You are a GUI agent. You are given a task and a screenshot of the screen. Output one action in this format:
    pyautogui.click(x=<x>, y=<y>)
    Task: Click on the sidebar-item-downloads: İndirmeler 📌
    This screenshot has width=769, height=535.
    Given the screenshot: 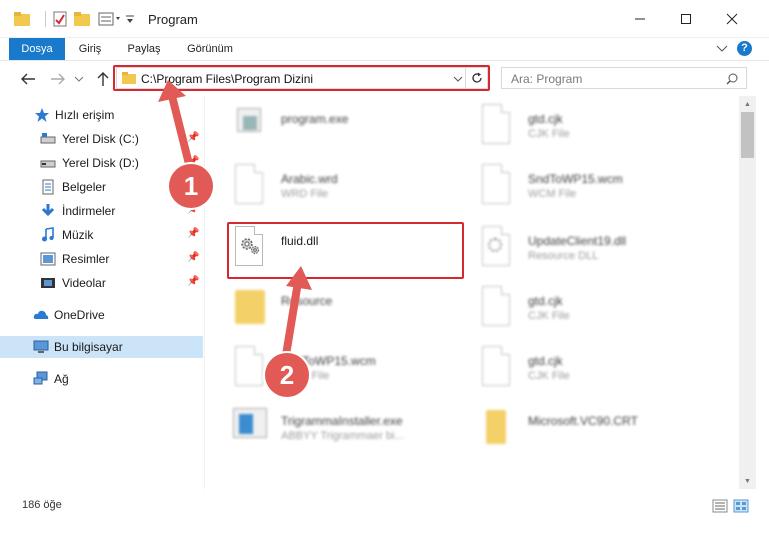 What is the action you would take?
    pyautogui.click(x=101, y=211)
    